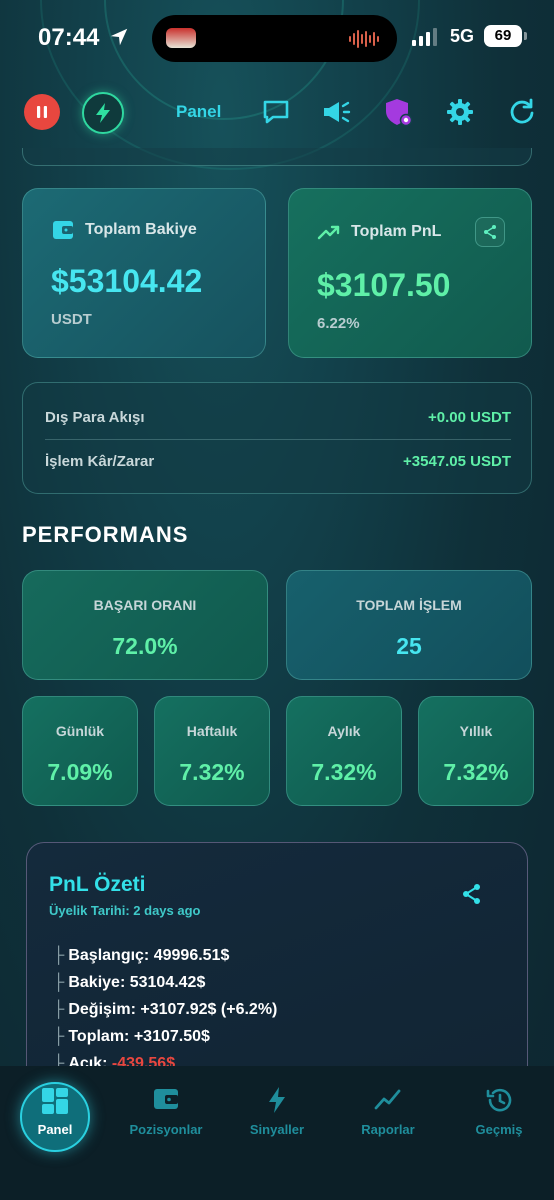 The width and height of the screenshot is (554, 1200). What do you see at coordinates (165, 1009) in the screenshot?
I see `summary-line-change: ├ Değişim: +3107.92$ (+6.2%)` at bounding box center [165, 1009].